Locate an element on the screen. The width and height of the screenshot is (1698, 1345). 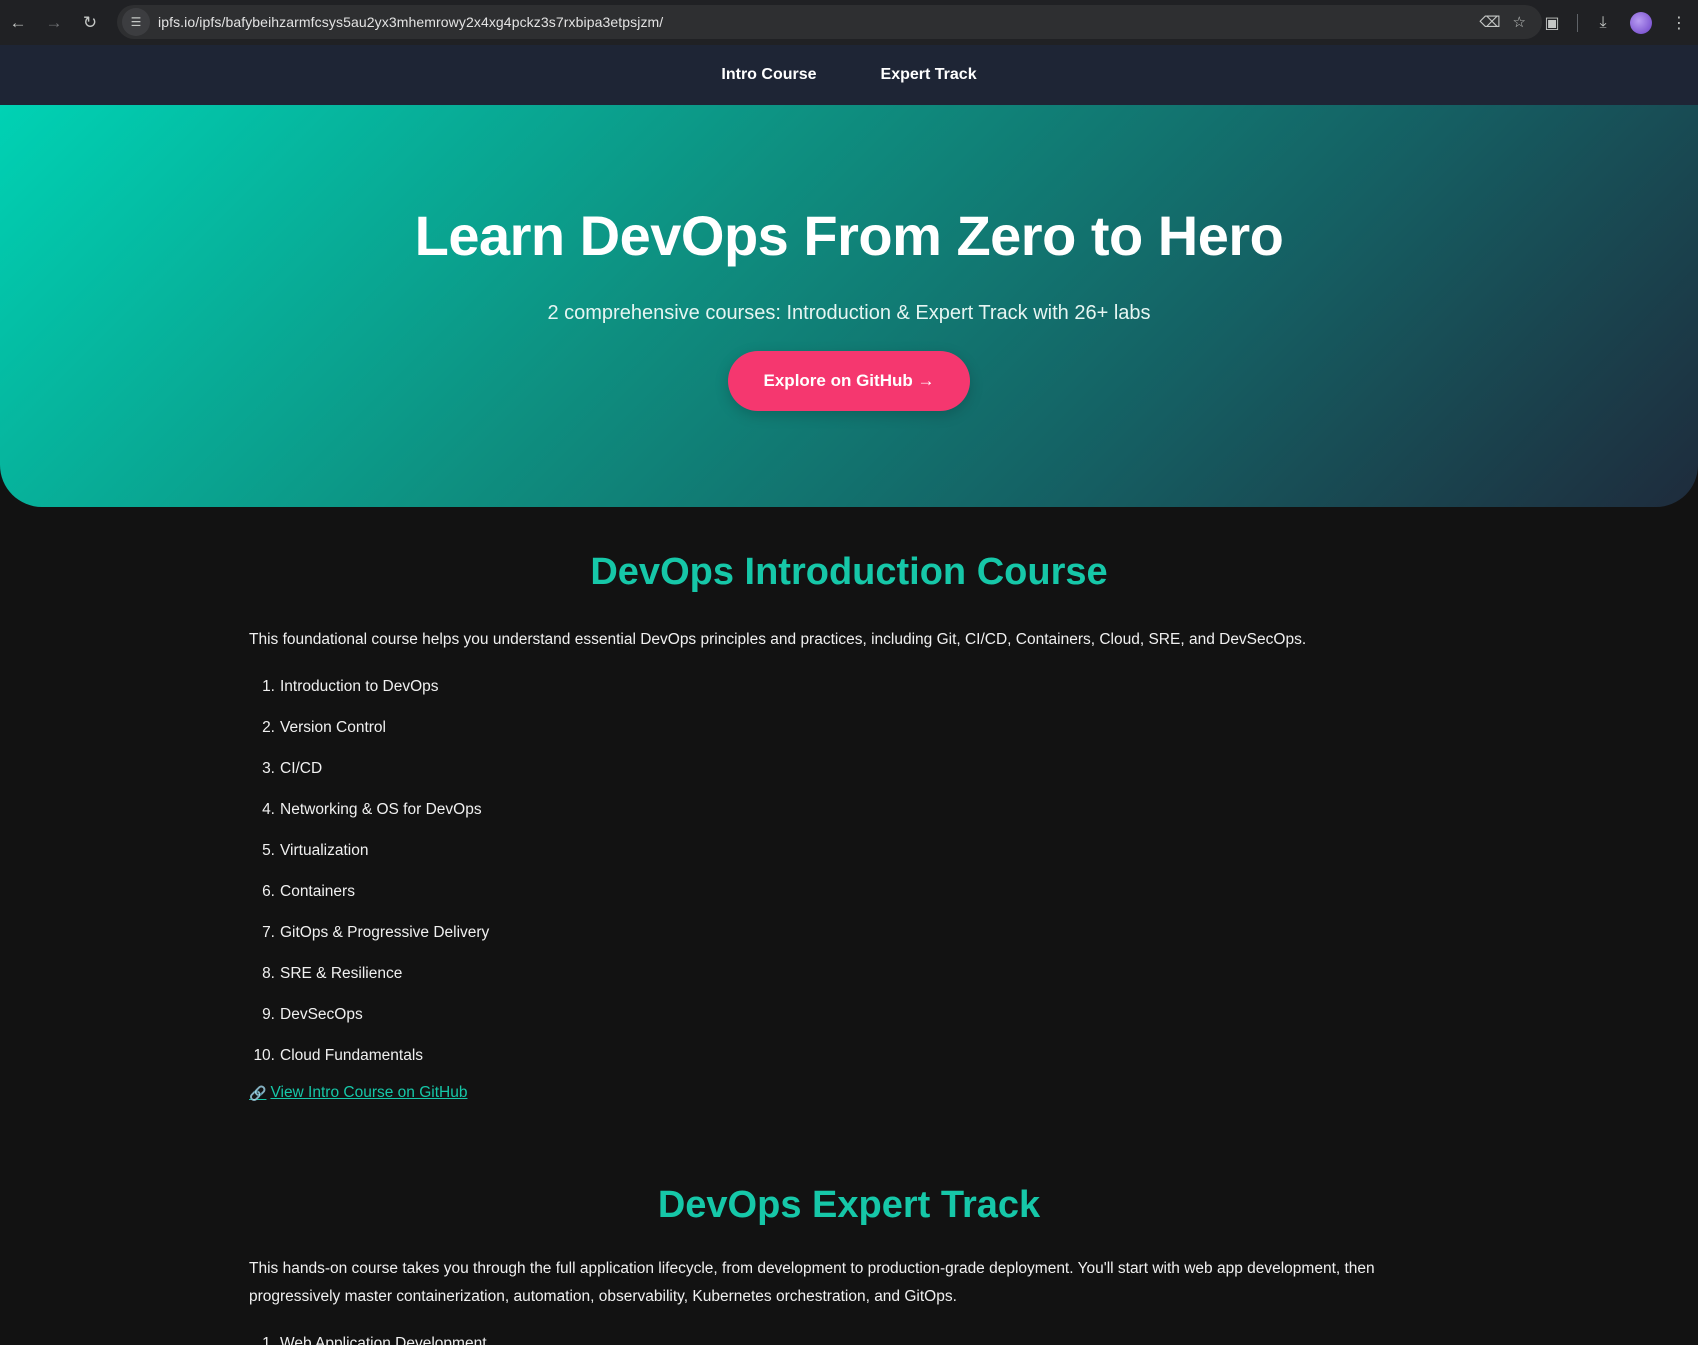
list-item: 7. GitOps & Progressive Delivery is located at coordinates (849, 932).